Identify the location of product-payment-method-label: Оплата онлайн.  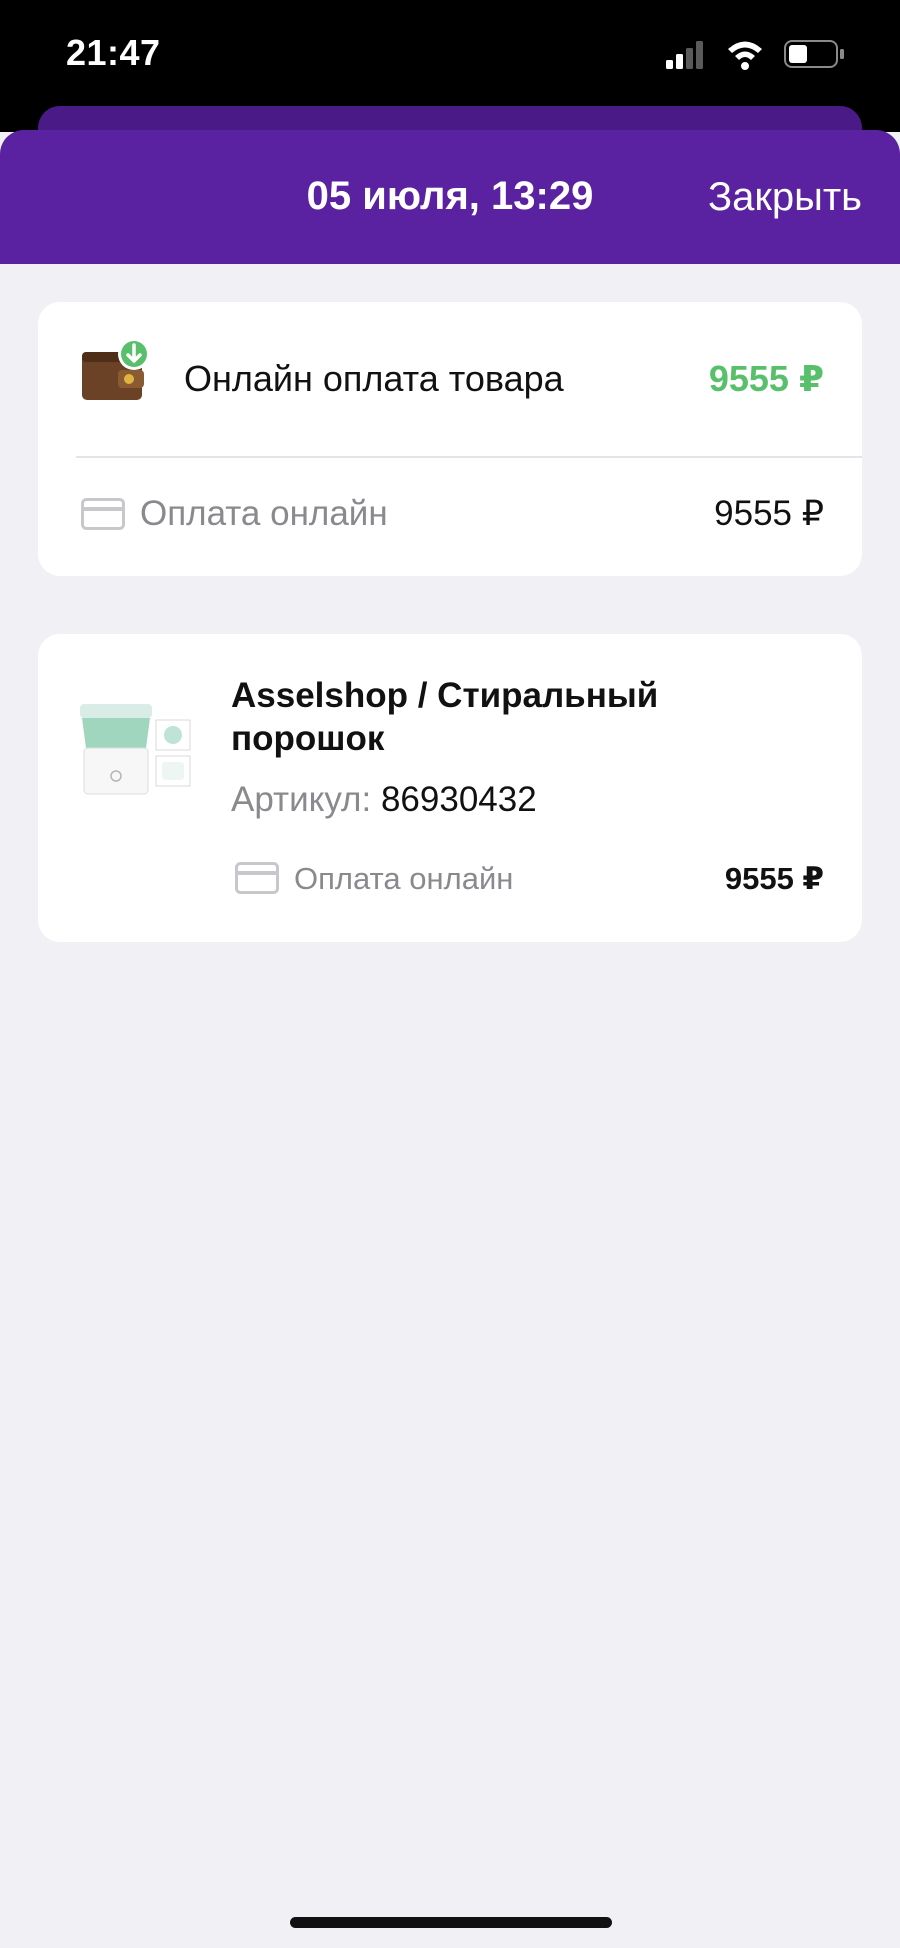
(404, 878).